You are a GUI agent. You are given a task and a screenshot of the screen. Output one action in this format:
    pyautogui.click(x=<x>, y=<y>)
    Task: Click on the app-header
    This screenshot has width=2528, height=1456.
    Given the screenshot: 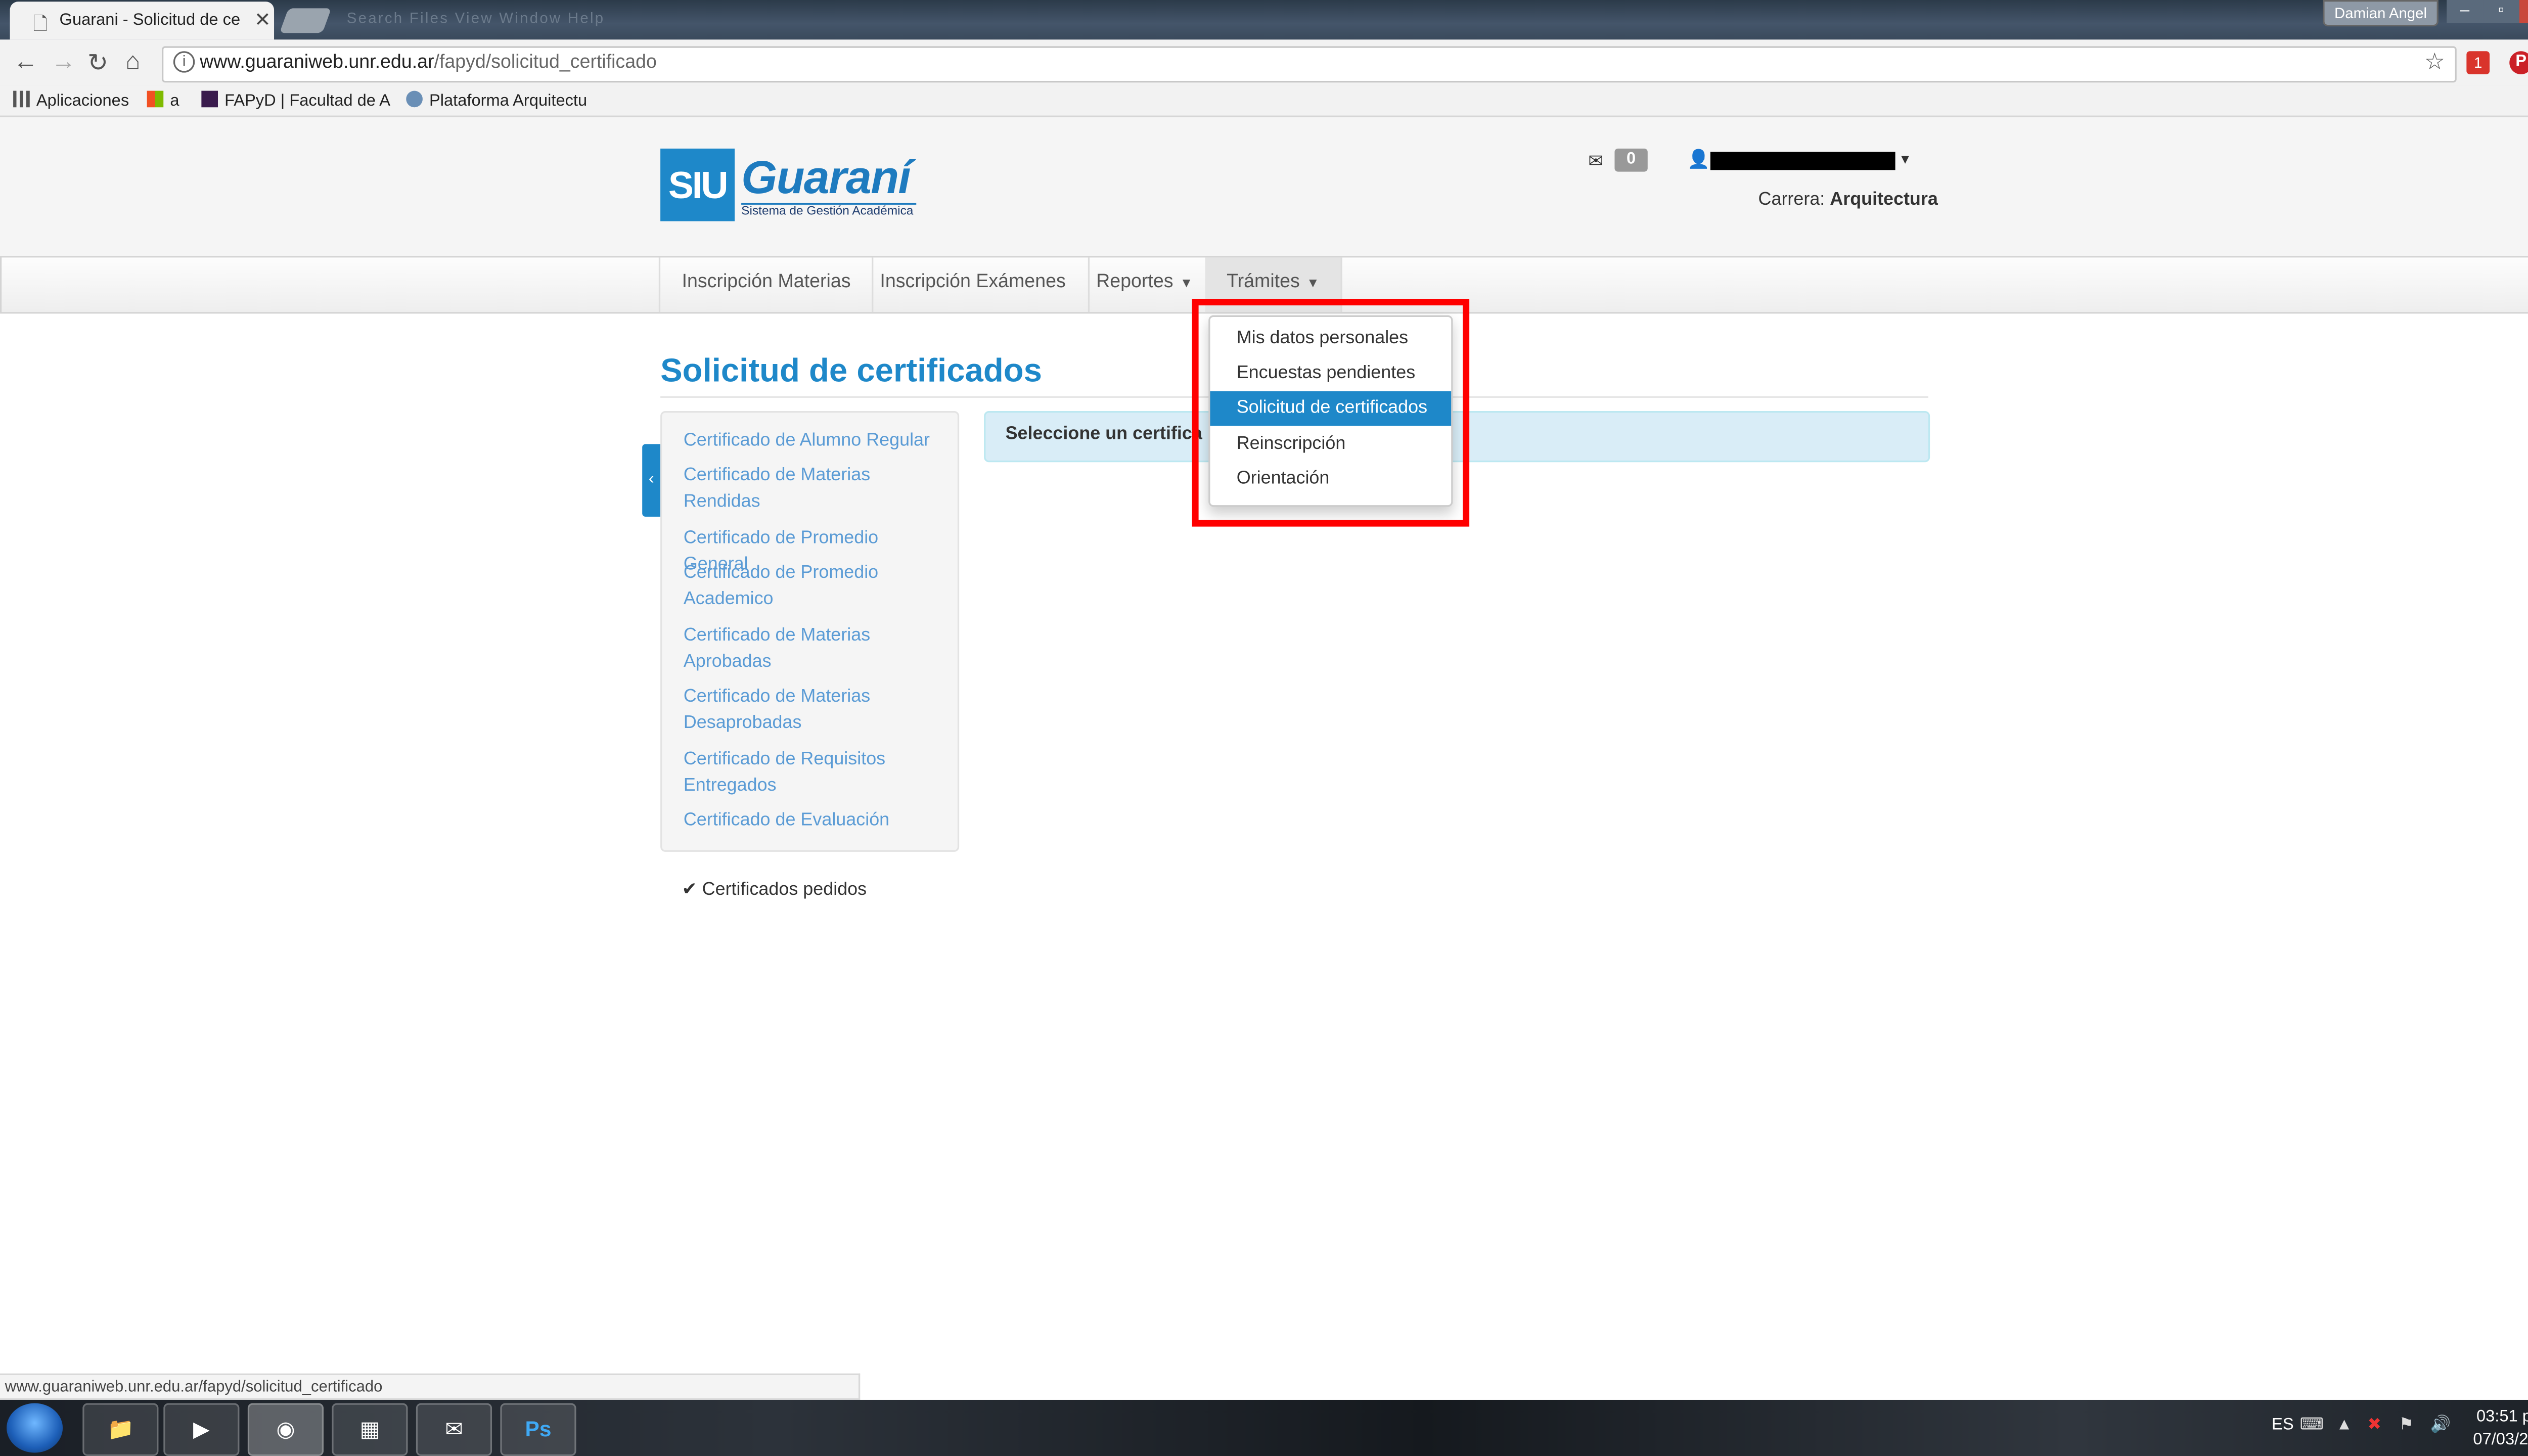 What is the action you would take?
    pyautogui.click(x=1264, y=186)
    